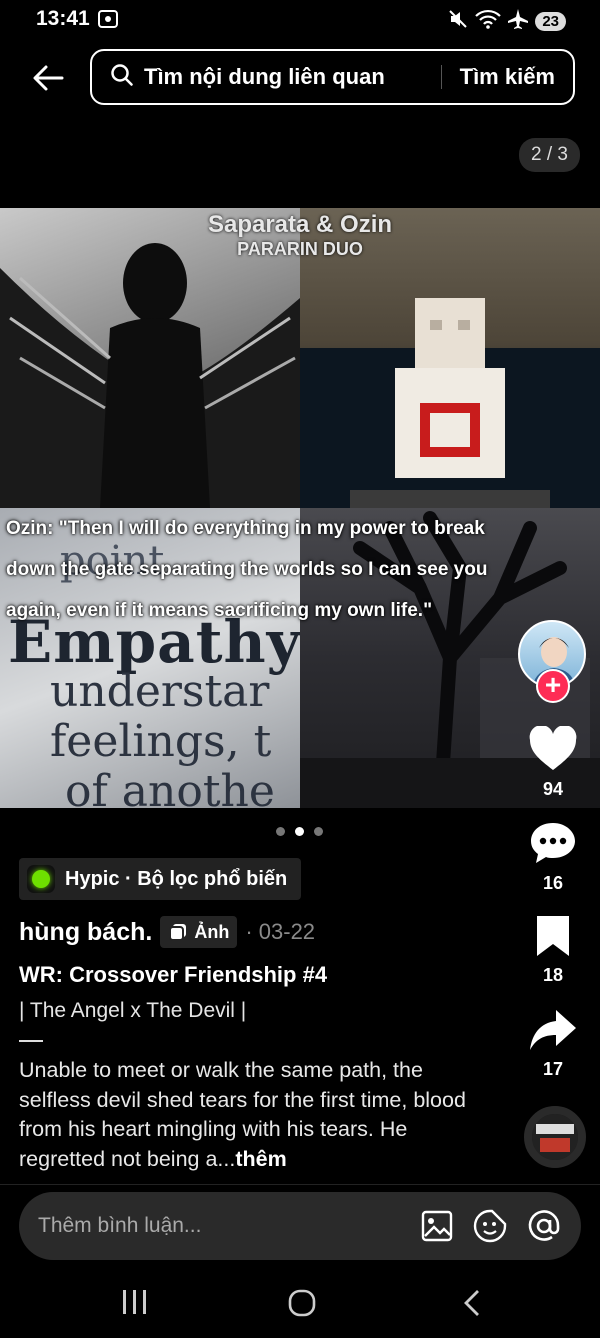 Image resolution: width=600 pixels, height=1338 pixels. I want to click on see-more-link: thêm, so click(260, 1159).